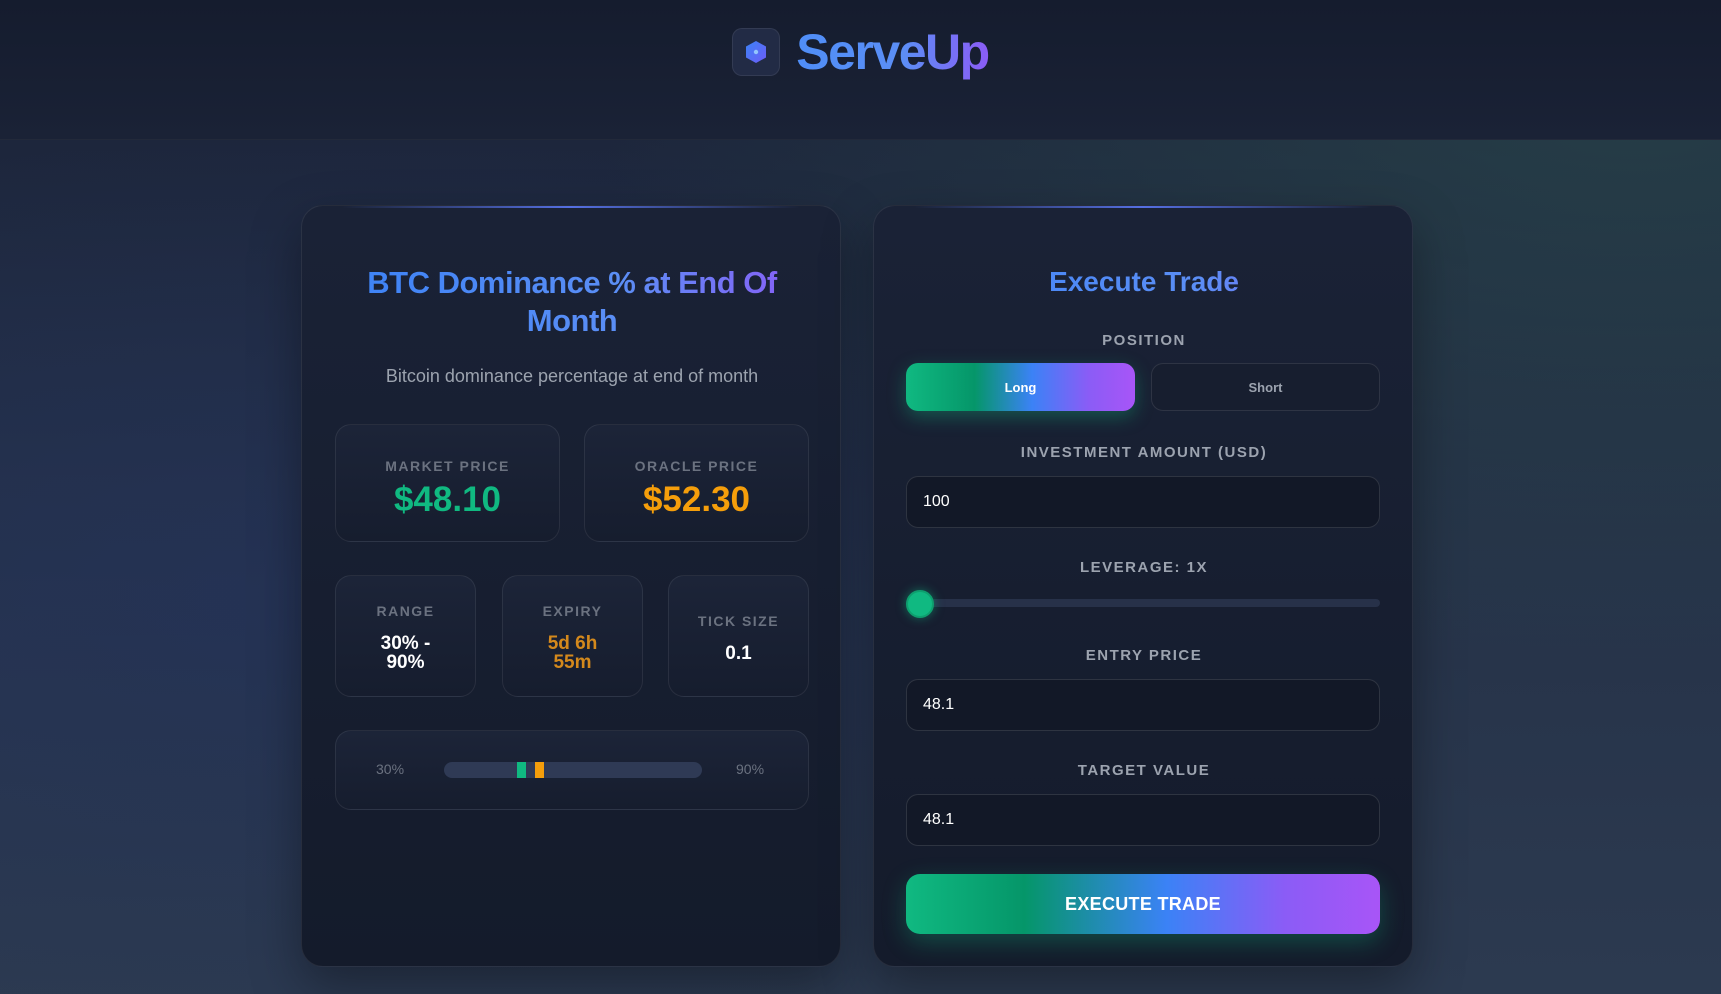 The height and width of the screenshot is (994, 1721). I want to click on expiry-box: EXPIRY 5d 6h 55m, so click(572, 636).